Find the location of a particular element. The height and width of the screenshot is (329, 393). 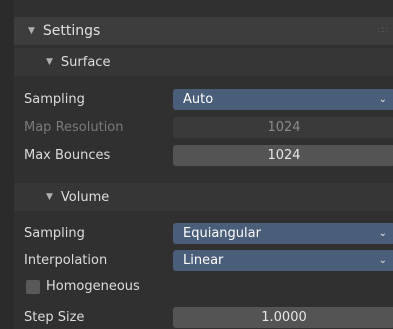

settings-panel-header: ▼ Settings ∷∷ is located at coordinates (203, 31).